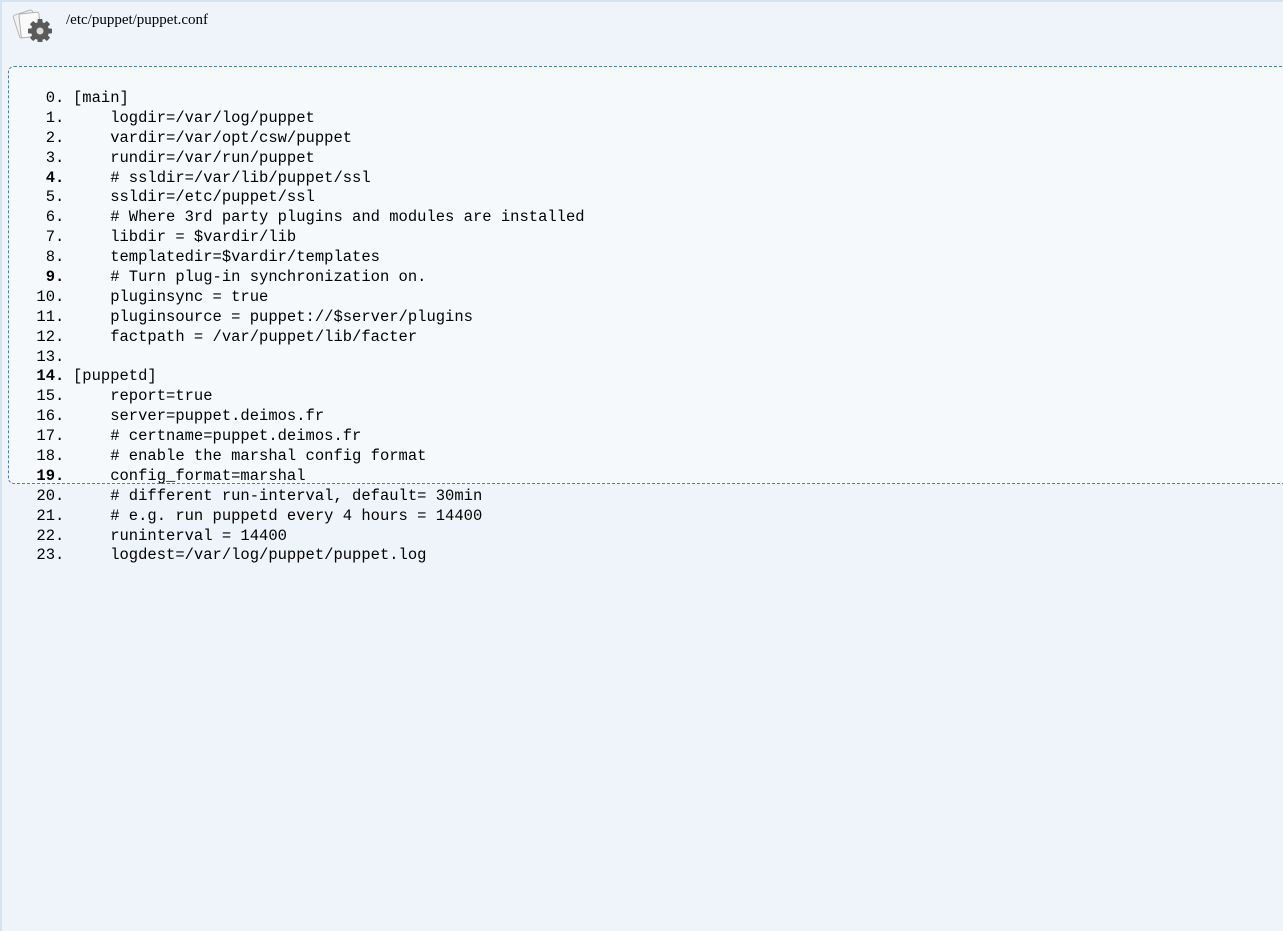 This screenshot has height=931, width=1283. What do you see at coordinates (45, 316) in the screenshot?
I see `line-number: 11` at bounding box center [45, 316].